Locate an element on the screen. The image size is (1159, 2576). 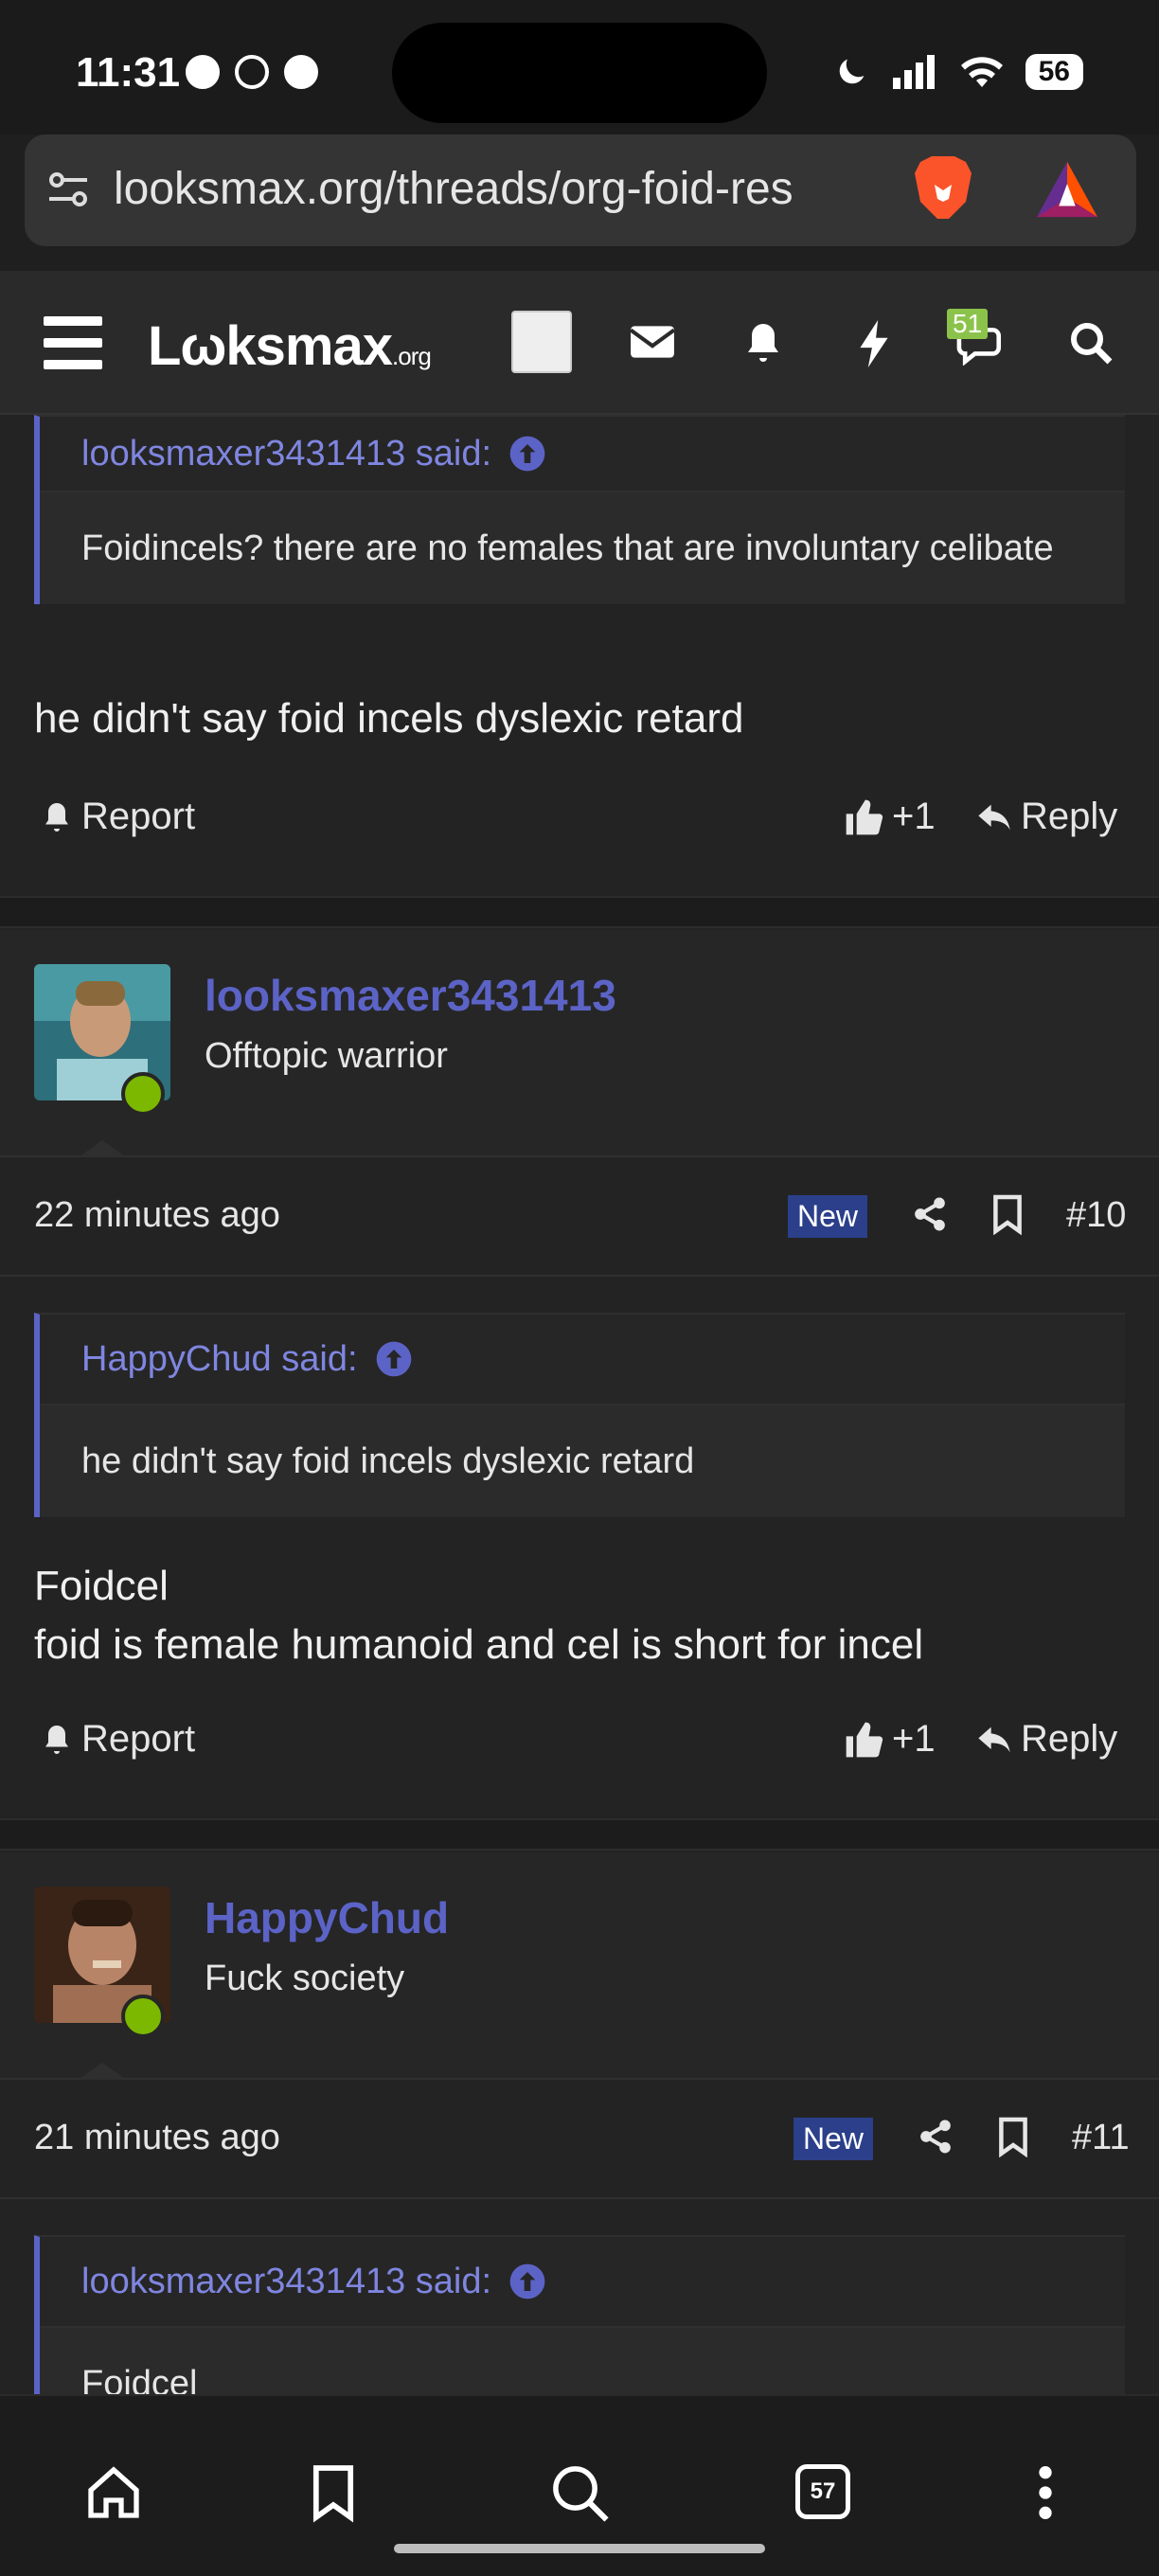
status-time: 11:31 is located at coordinates (128, 72).